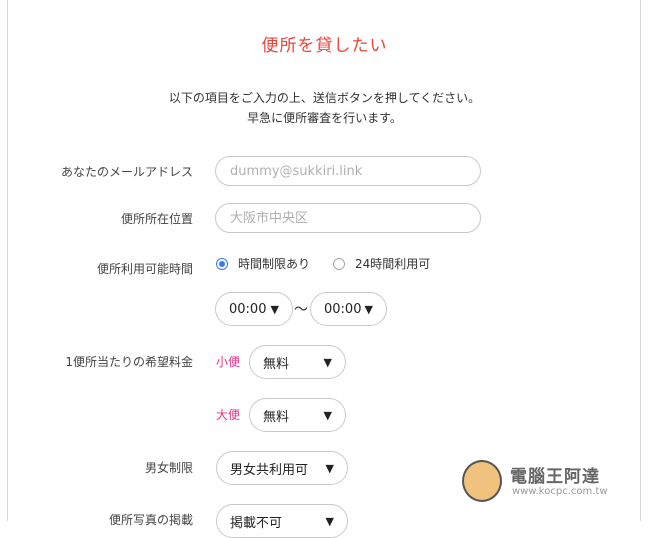 This screenshot has width=649, height=538. I want to click on radio-time-limited: 時間制限あり, so click(263, 263).